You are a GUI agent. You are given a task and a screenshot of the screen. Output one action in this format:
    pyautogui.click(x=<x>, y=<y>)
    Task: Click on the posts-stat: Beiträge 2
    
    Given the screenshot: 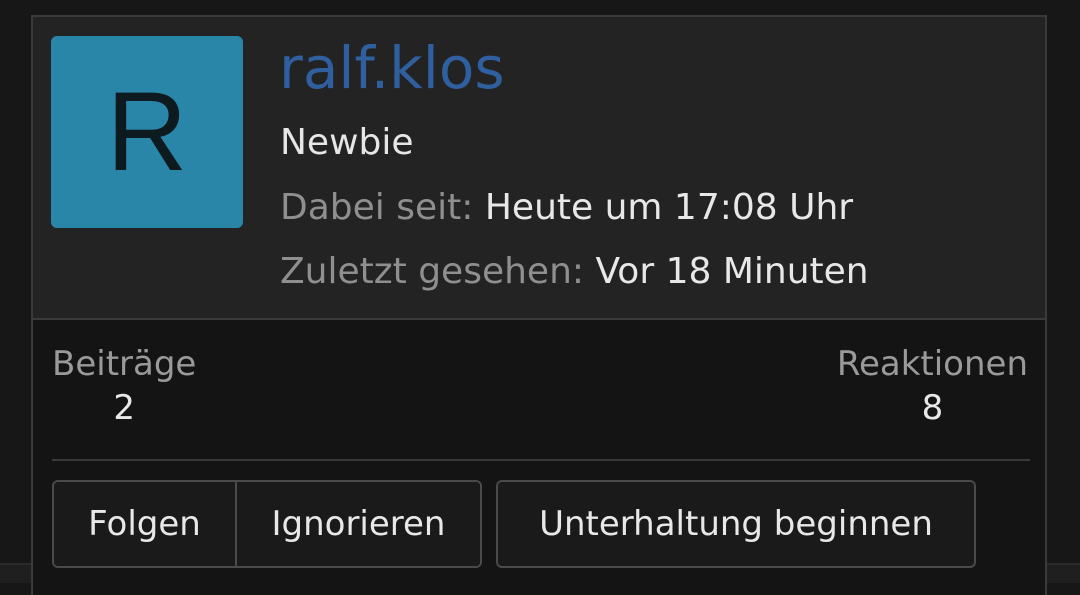 What is the action you would take?
    pyautogui.click(x=124, y=387)
    